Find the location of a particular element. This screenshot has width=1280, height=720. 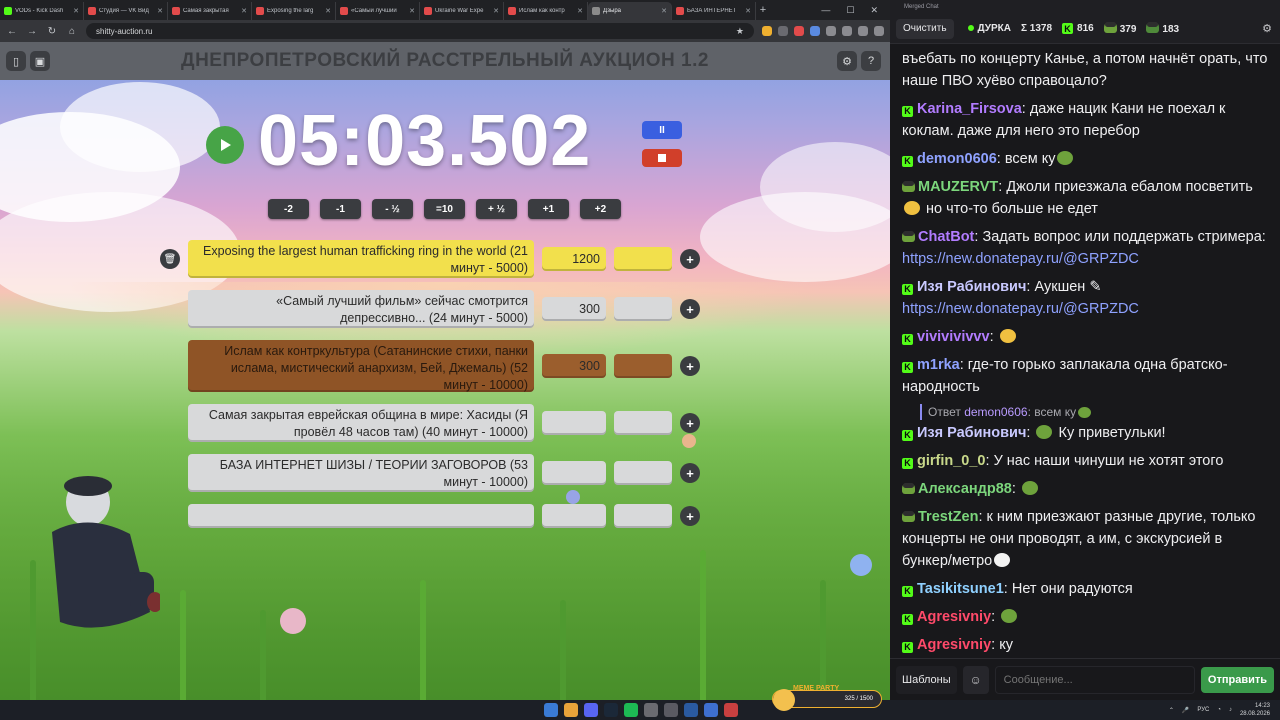

chat-username: demon0606 is located at coordinates (957, 159).